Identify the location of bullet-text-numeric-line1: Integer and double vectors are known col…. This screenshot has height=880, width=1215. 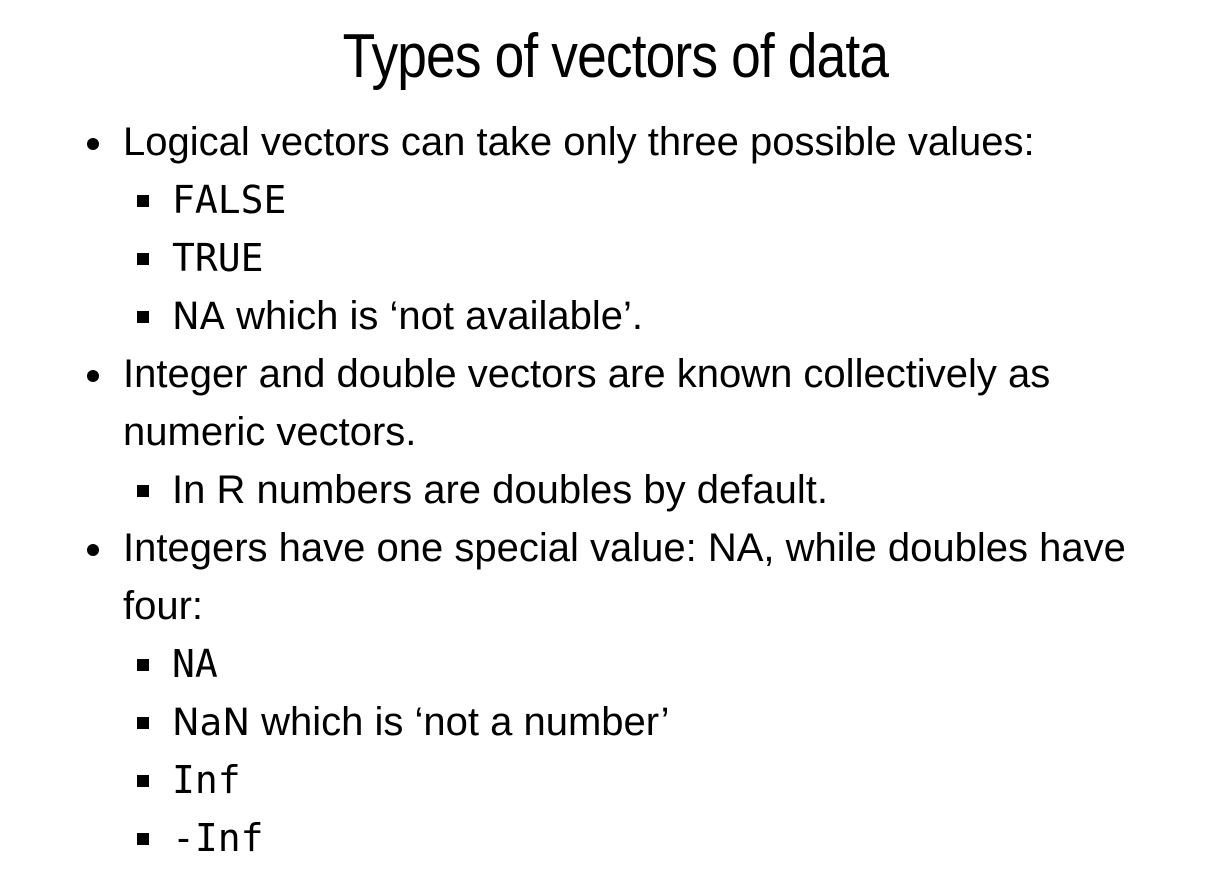
(587, 374).